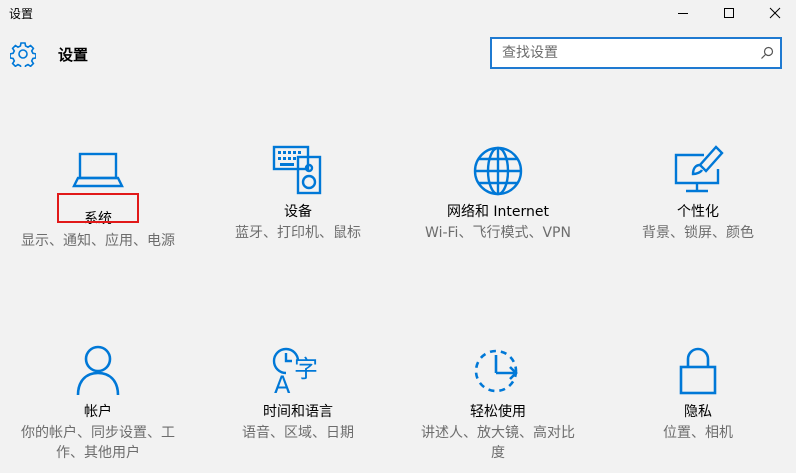  What do you see at coordinates (498, 171) in the screenshot?
I see `globe-icon` at bounding box center [498, 171].